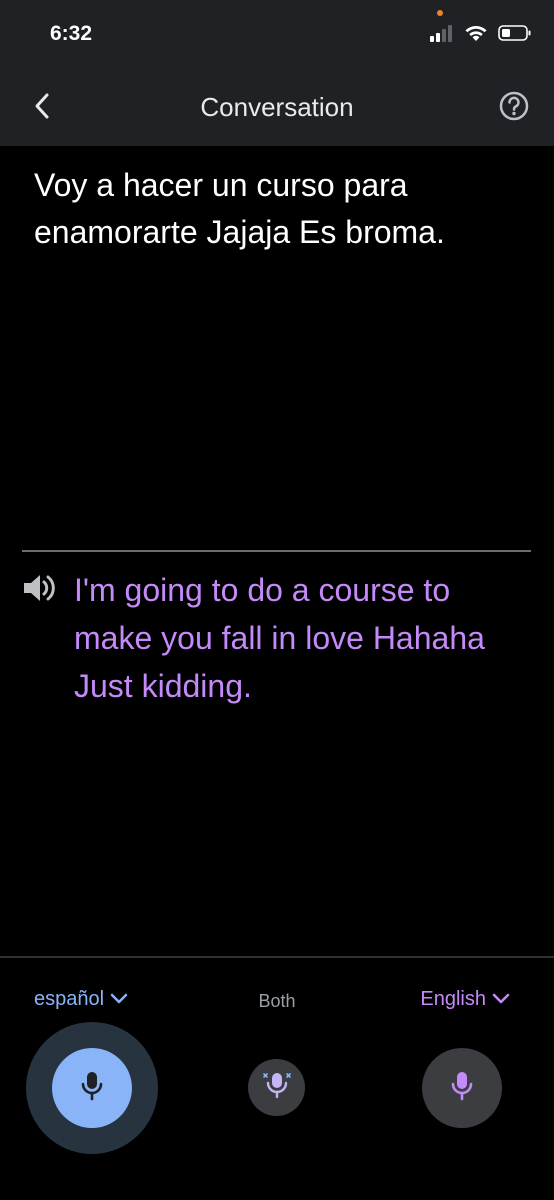 This screenshot has width=554, height=1200. I want to click on speaker-icon, so click(40, 591).